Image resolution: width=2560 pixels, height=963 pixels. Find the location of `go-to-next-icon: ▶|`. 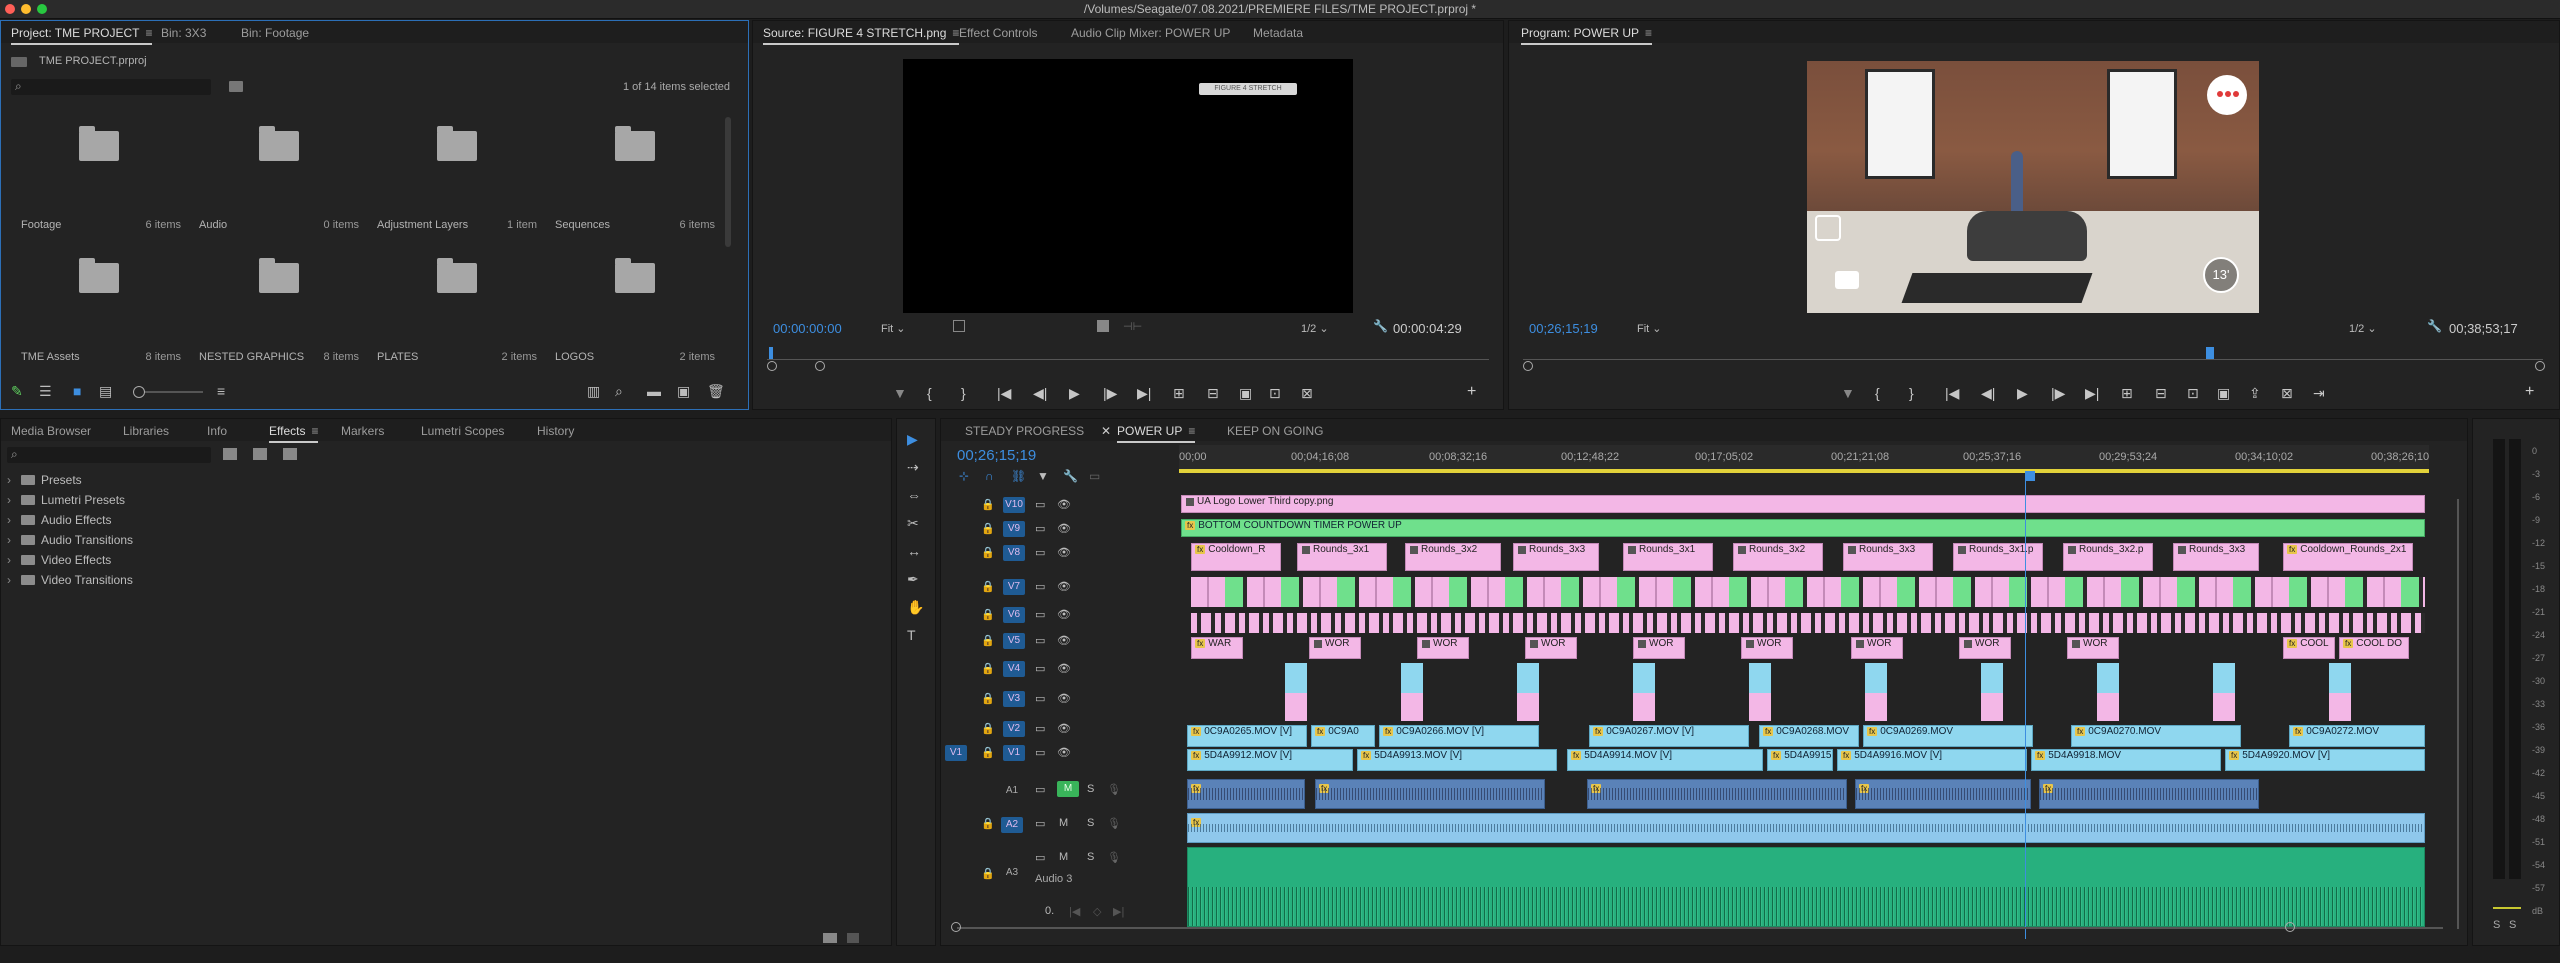

go-to-next-icon: ▶| is located at coordinates (1118, 911).